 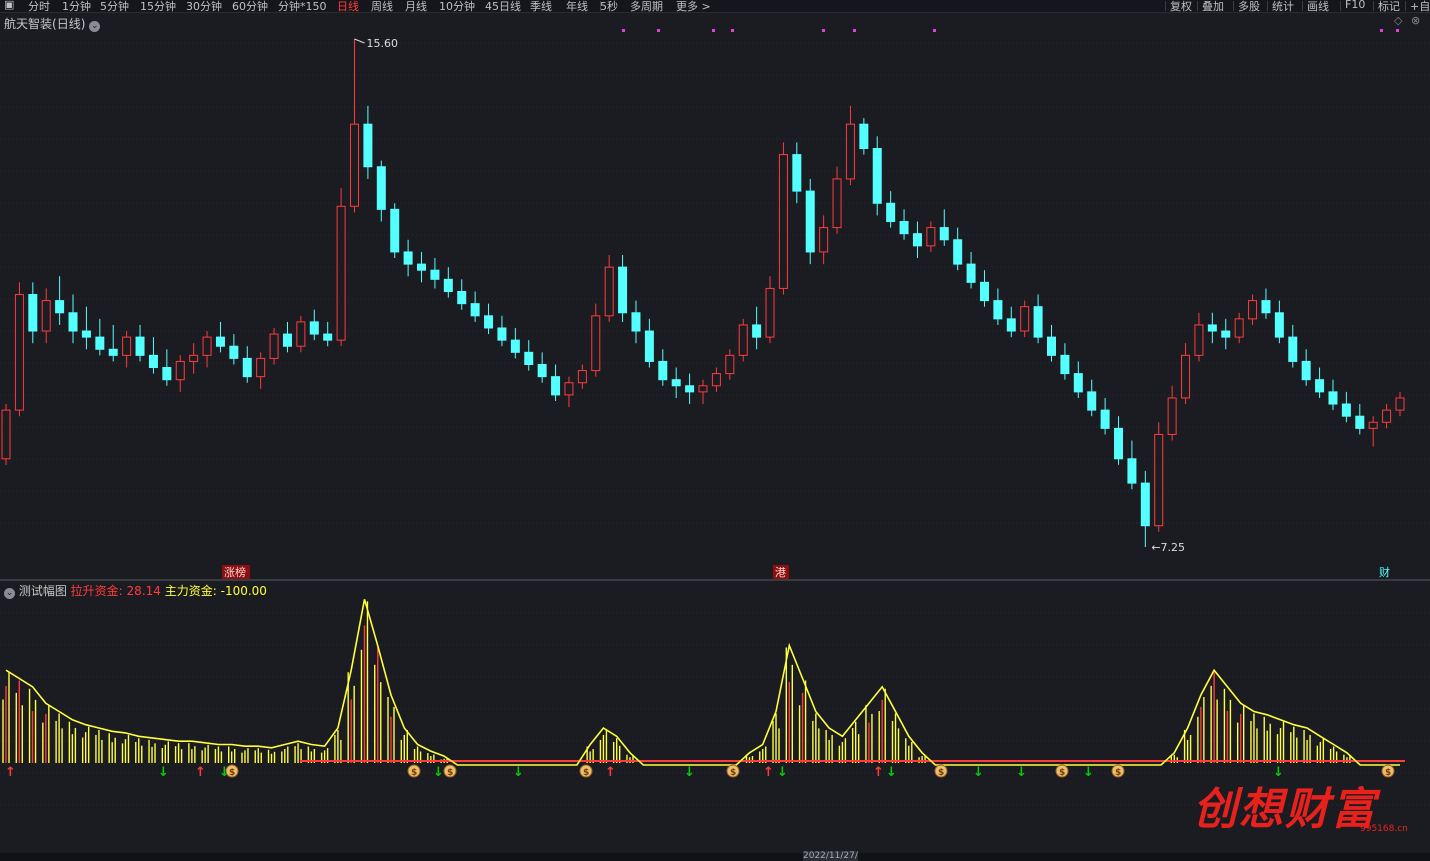 I want to click on period-tab-4: 30分钟, so click(x=204, y=7).